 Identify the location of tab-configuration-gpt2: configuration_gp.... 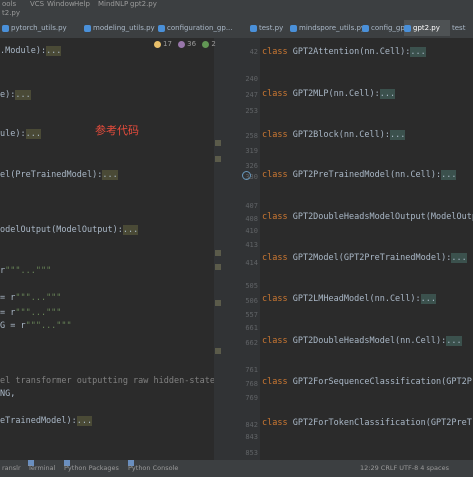
(202, 28).